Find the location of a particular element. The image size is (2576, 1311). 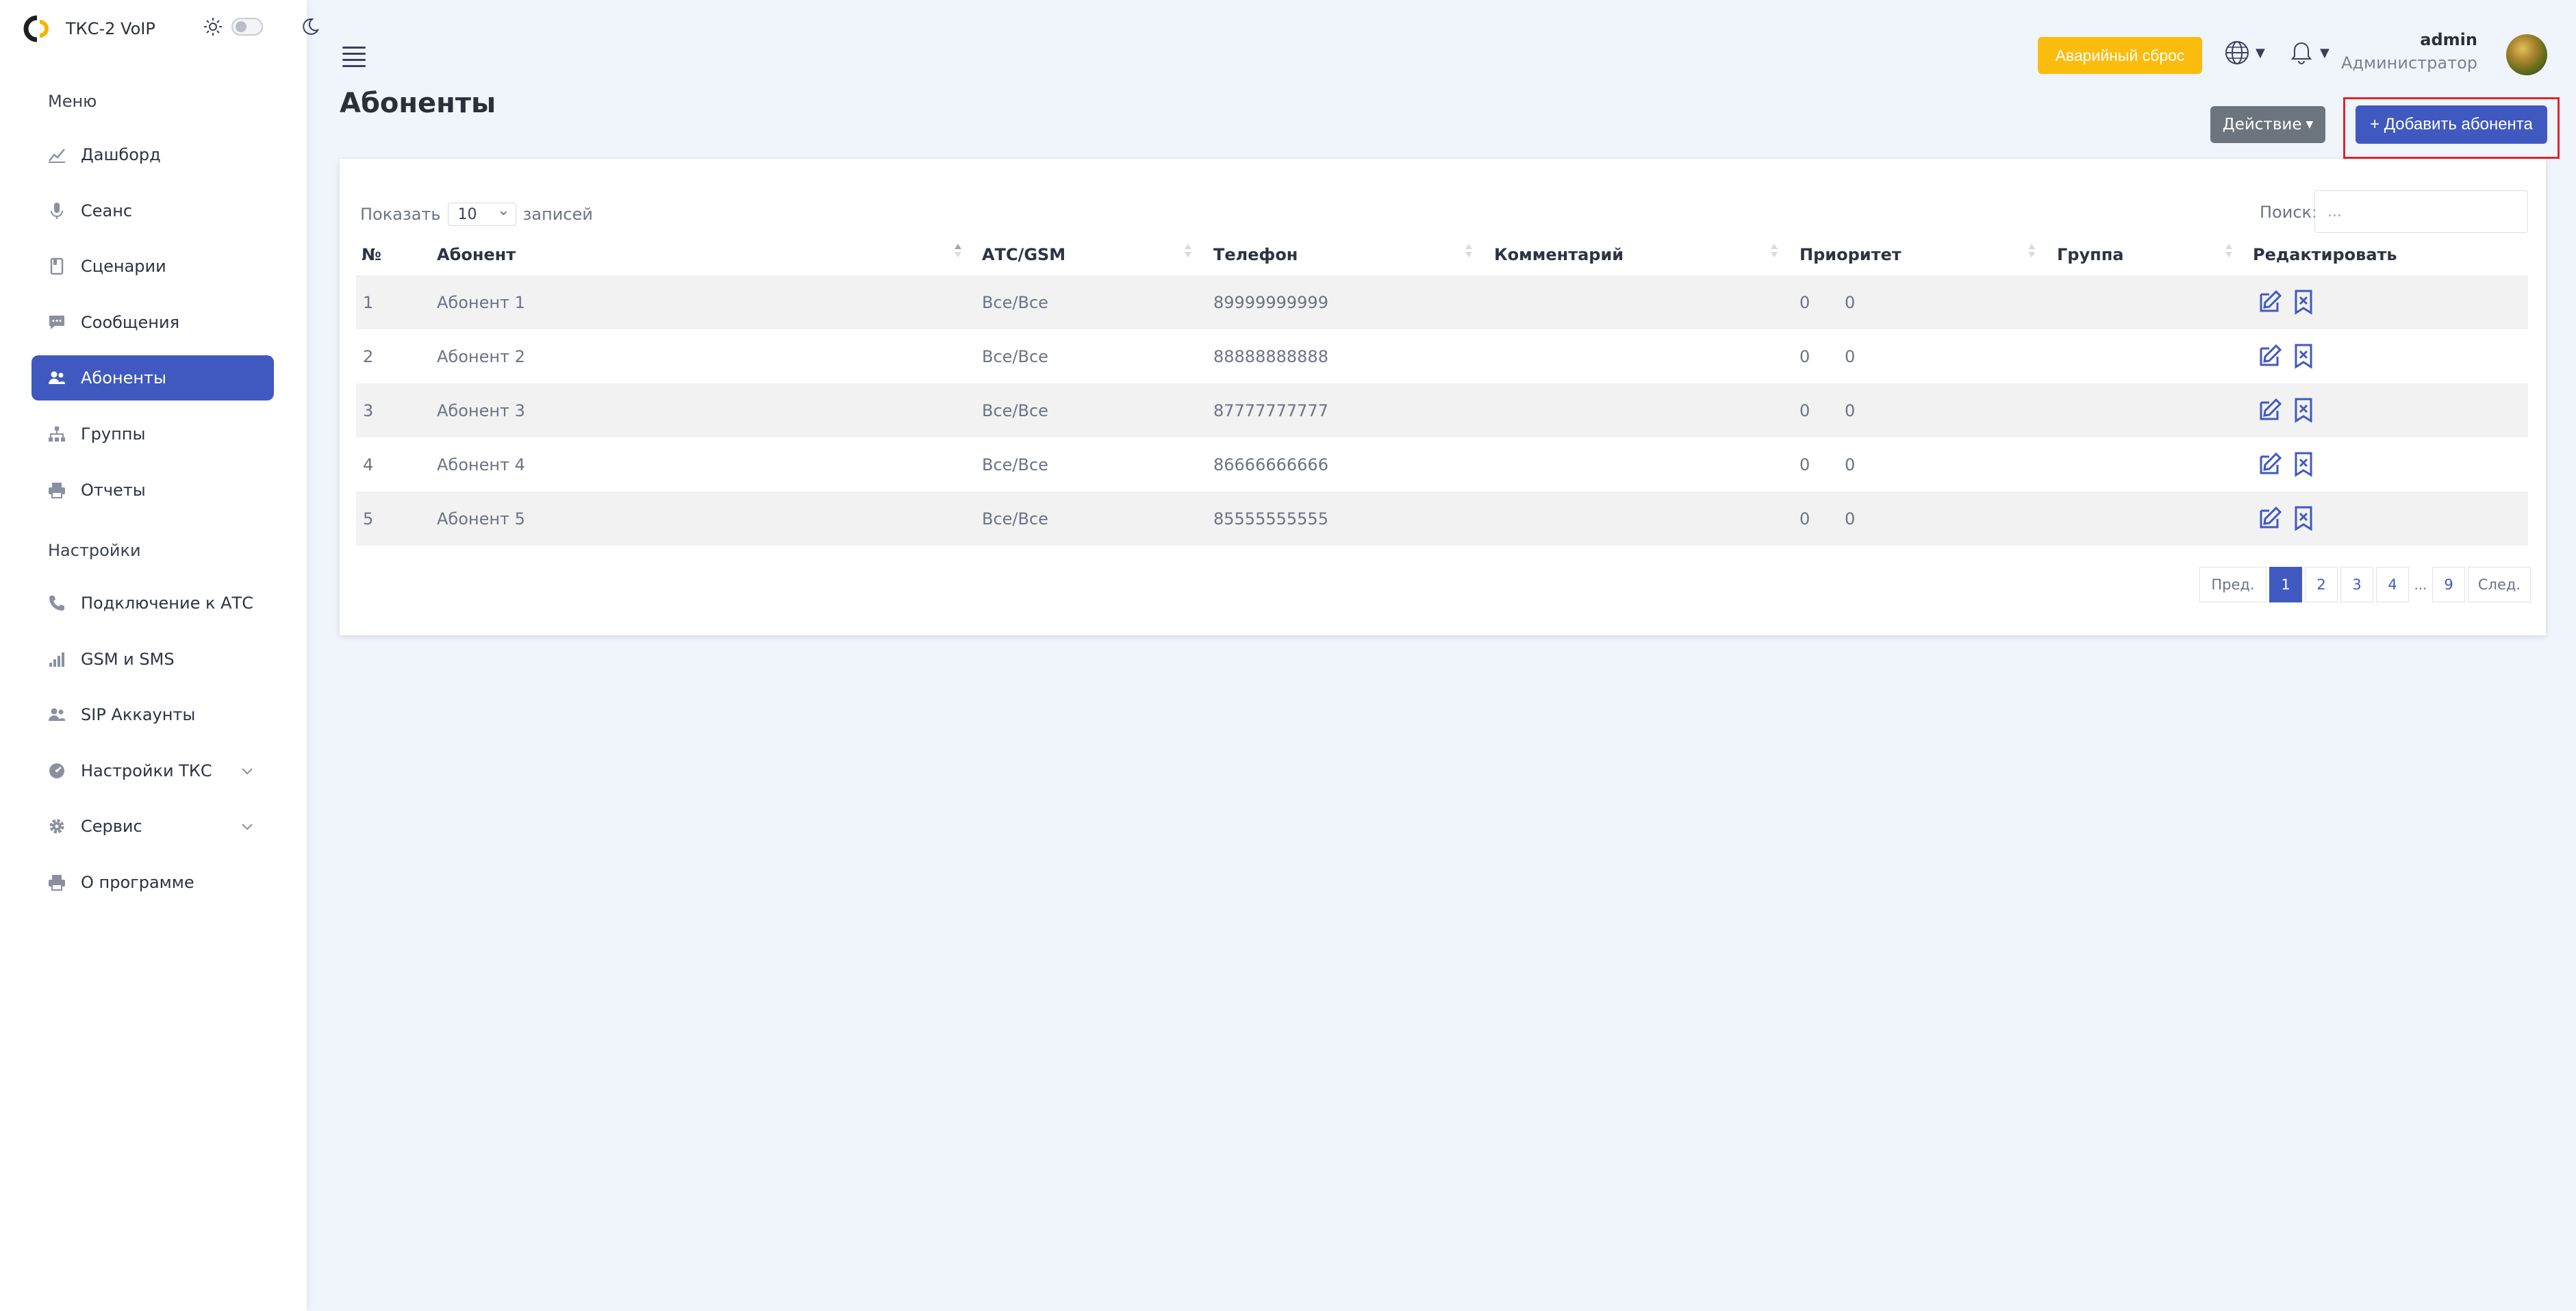

users-icon is located at coordinates (57, 714).